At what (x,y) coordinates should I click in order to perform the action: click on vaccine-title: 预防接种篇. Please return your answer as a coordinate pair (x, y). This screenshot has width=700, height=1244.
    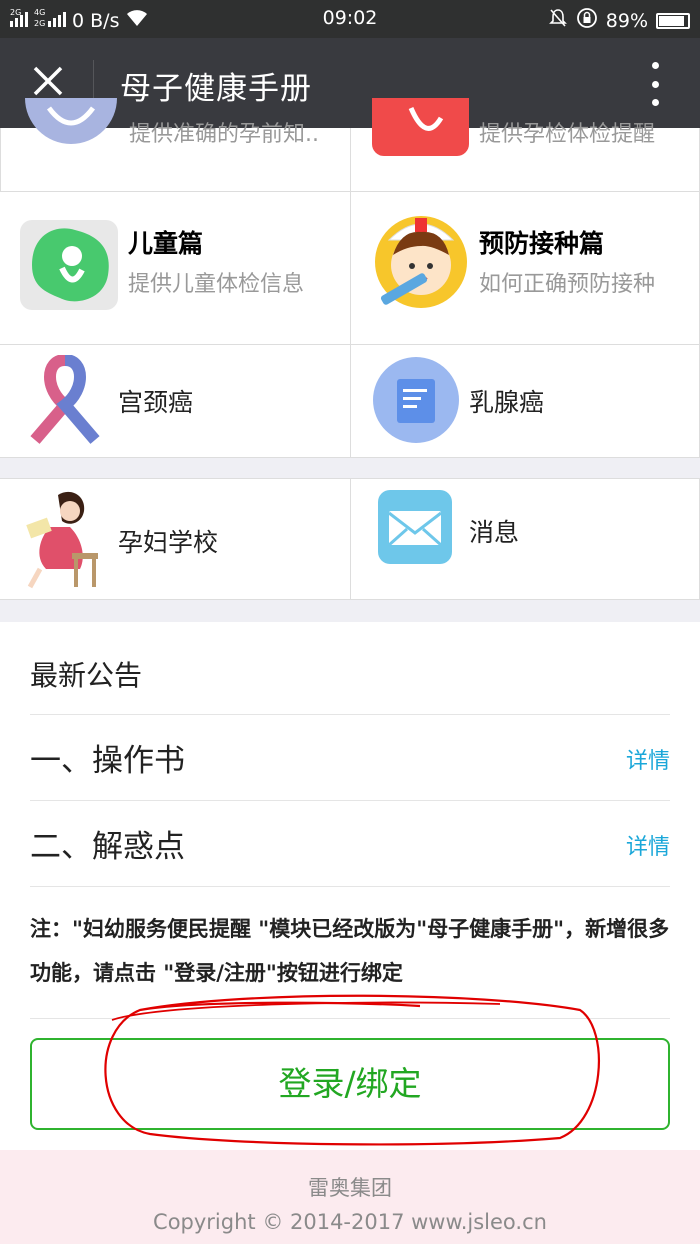
    Looking at the image, I should click on (542, 243).